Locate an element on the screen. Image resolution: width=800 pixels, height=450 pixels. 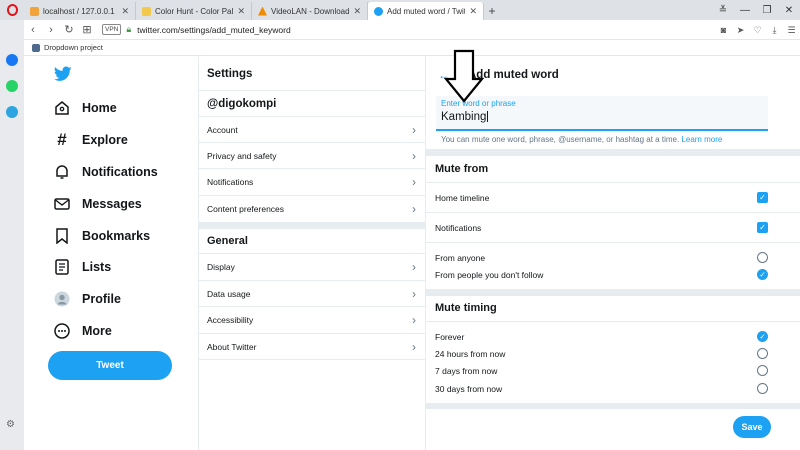
notifications-row: Notifications ✓ is located at coordinates (613, 227).